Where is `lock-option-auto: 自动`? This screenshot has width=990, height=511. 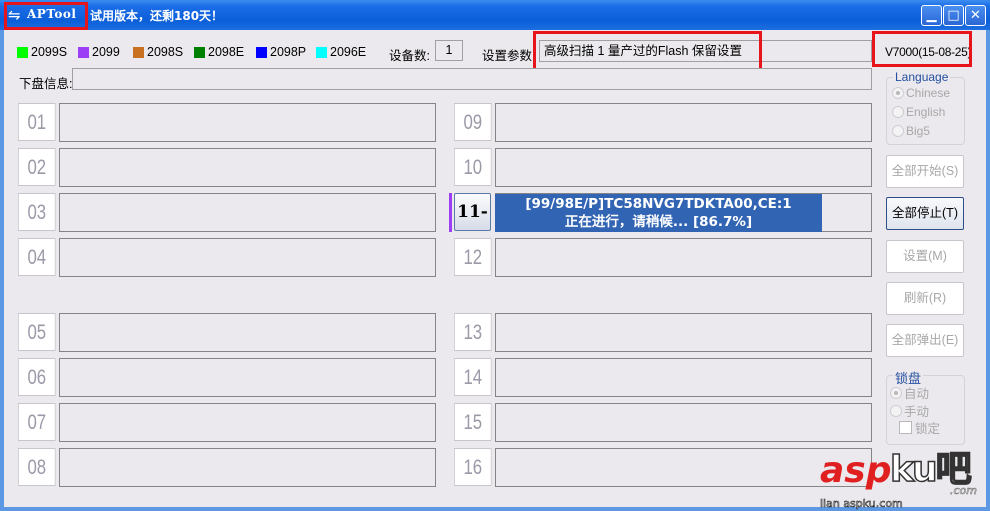
lock-option-auto: 自动 is located at coordinates (909, 392).